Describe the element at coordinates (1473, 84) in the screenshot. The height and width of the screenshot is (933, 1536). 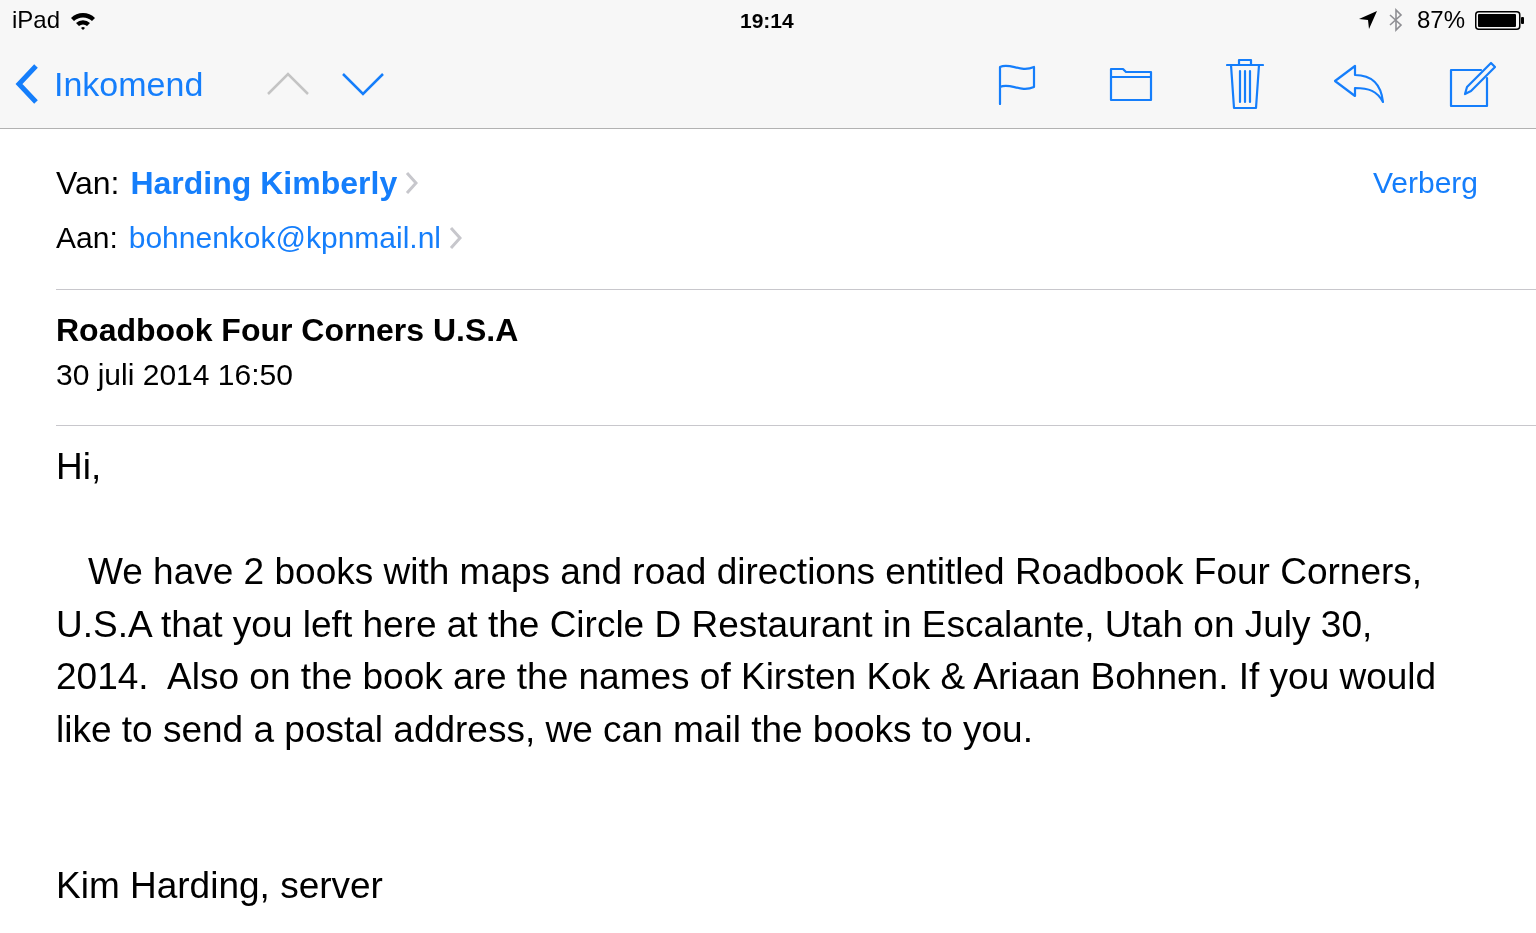
I see `compose-icon` at that location.